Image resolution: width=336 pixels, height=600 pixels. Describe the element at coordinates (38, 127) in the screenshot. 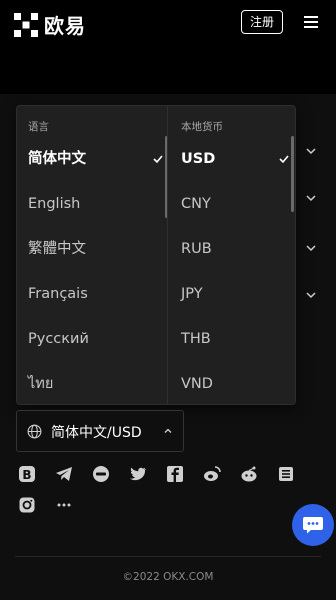

I see `language-header: 语言` at that location.